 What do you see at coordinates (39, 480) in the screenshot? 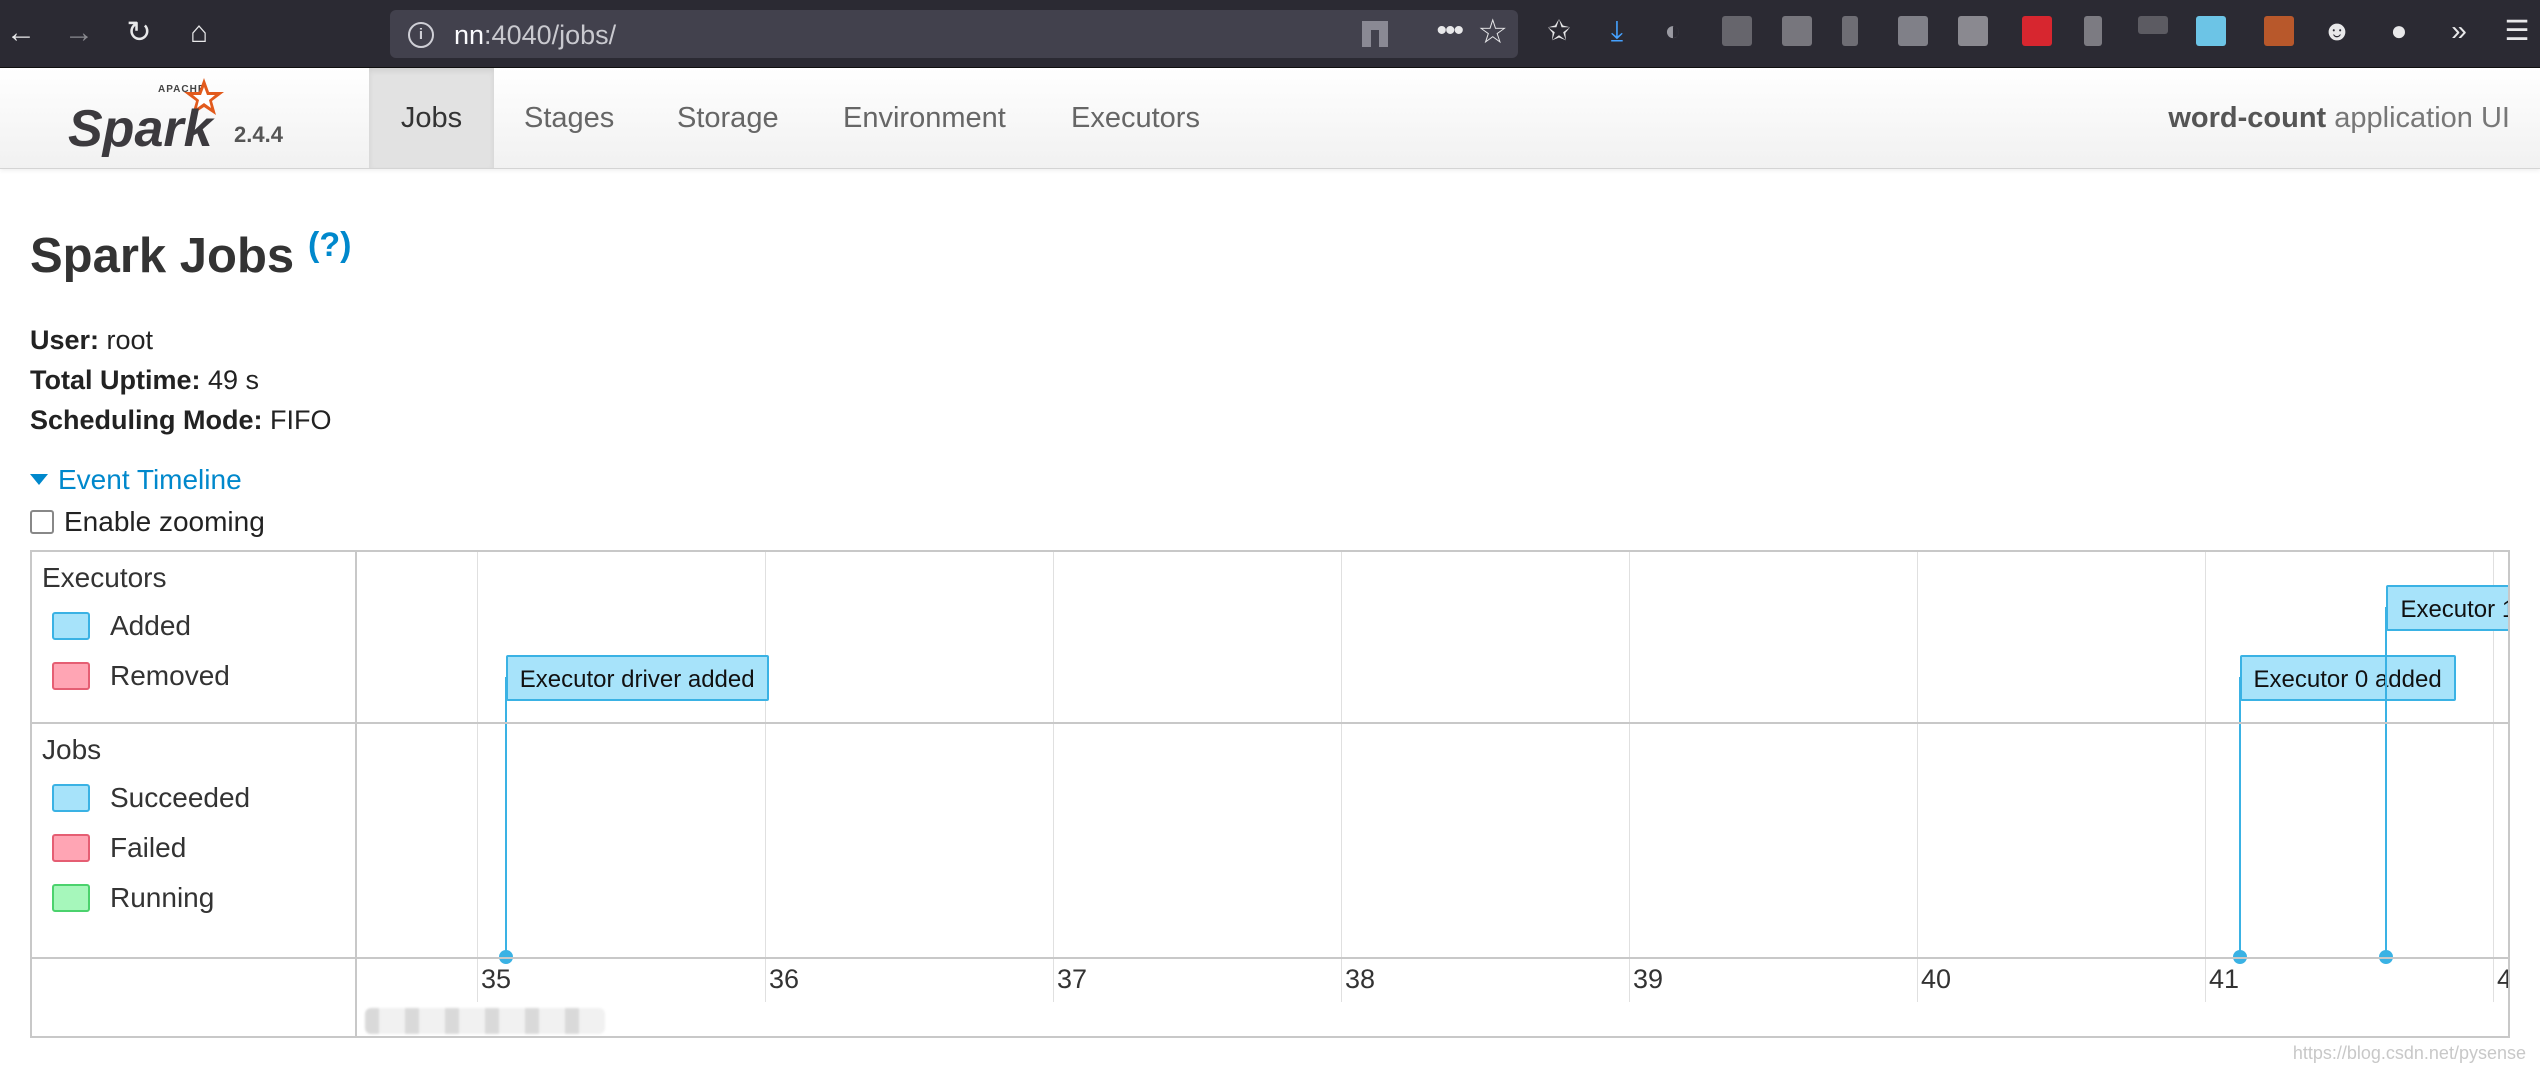
I see `caret-down-icon` at bounding box center [39, 480].